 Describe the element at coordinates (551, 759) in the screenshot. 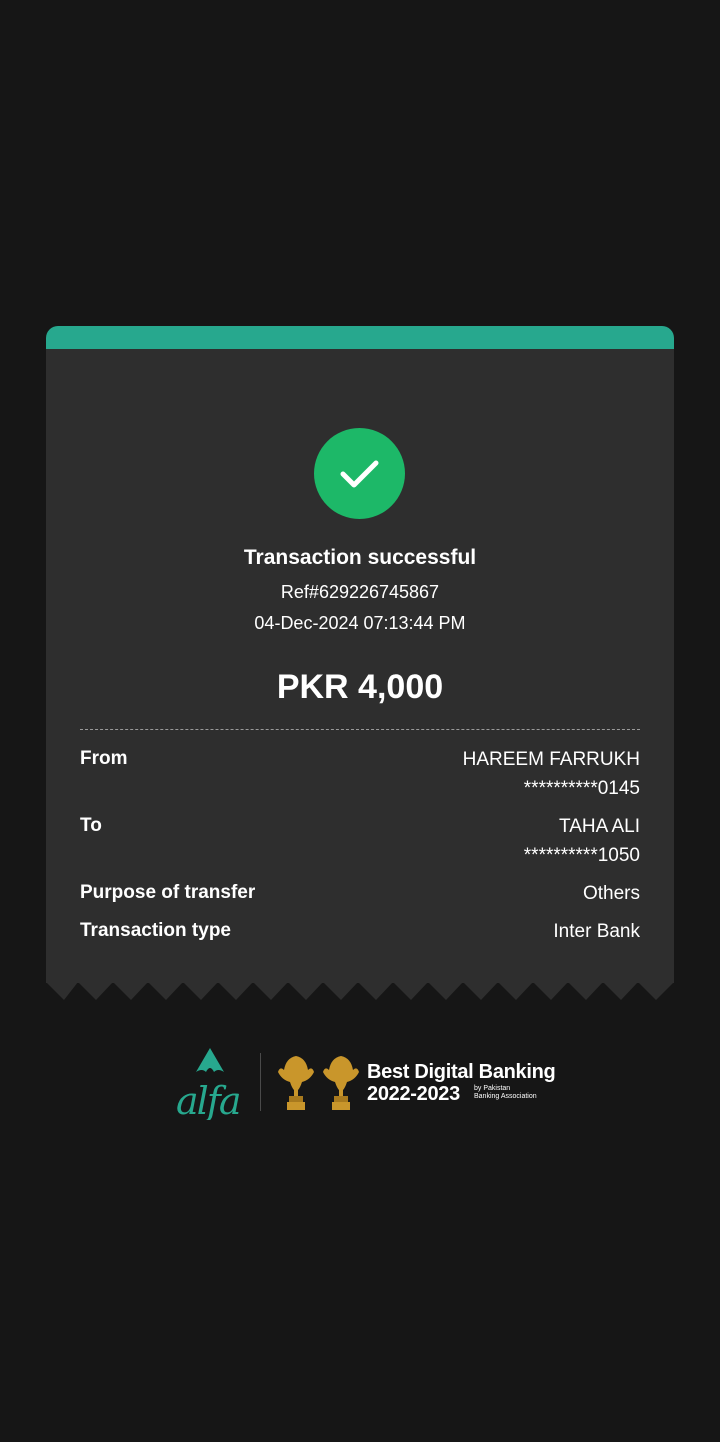

I see `from-name: HAREEM FARRUKH` at that location.